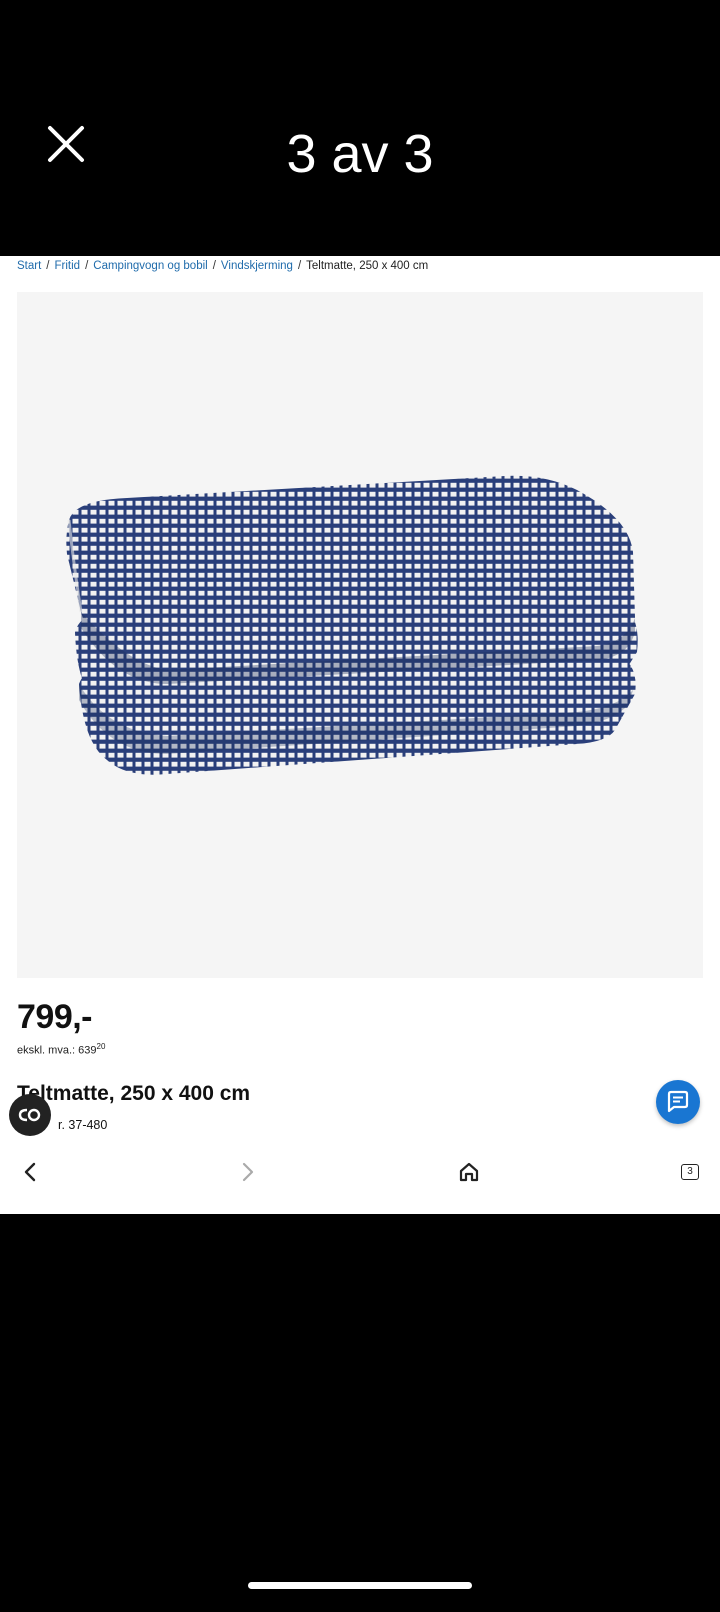 This screenshot has width=720, height=1612. I want to click on price-ex-vat: ekskl. mva.: 63920, so click(61, 1049).